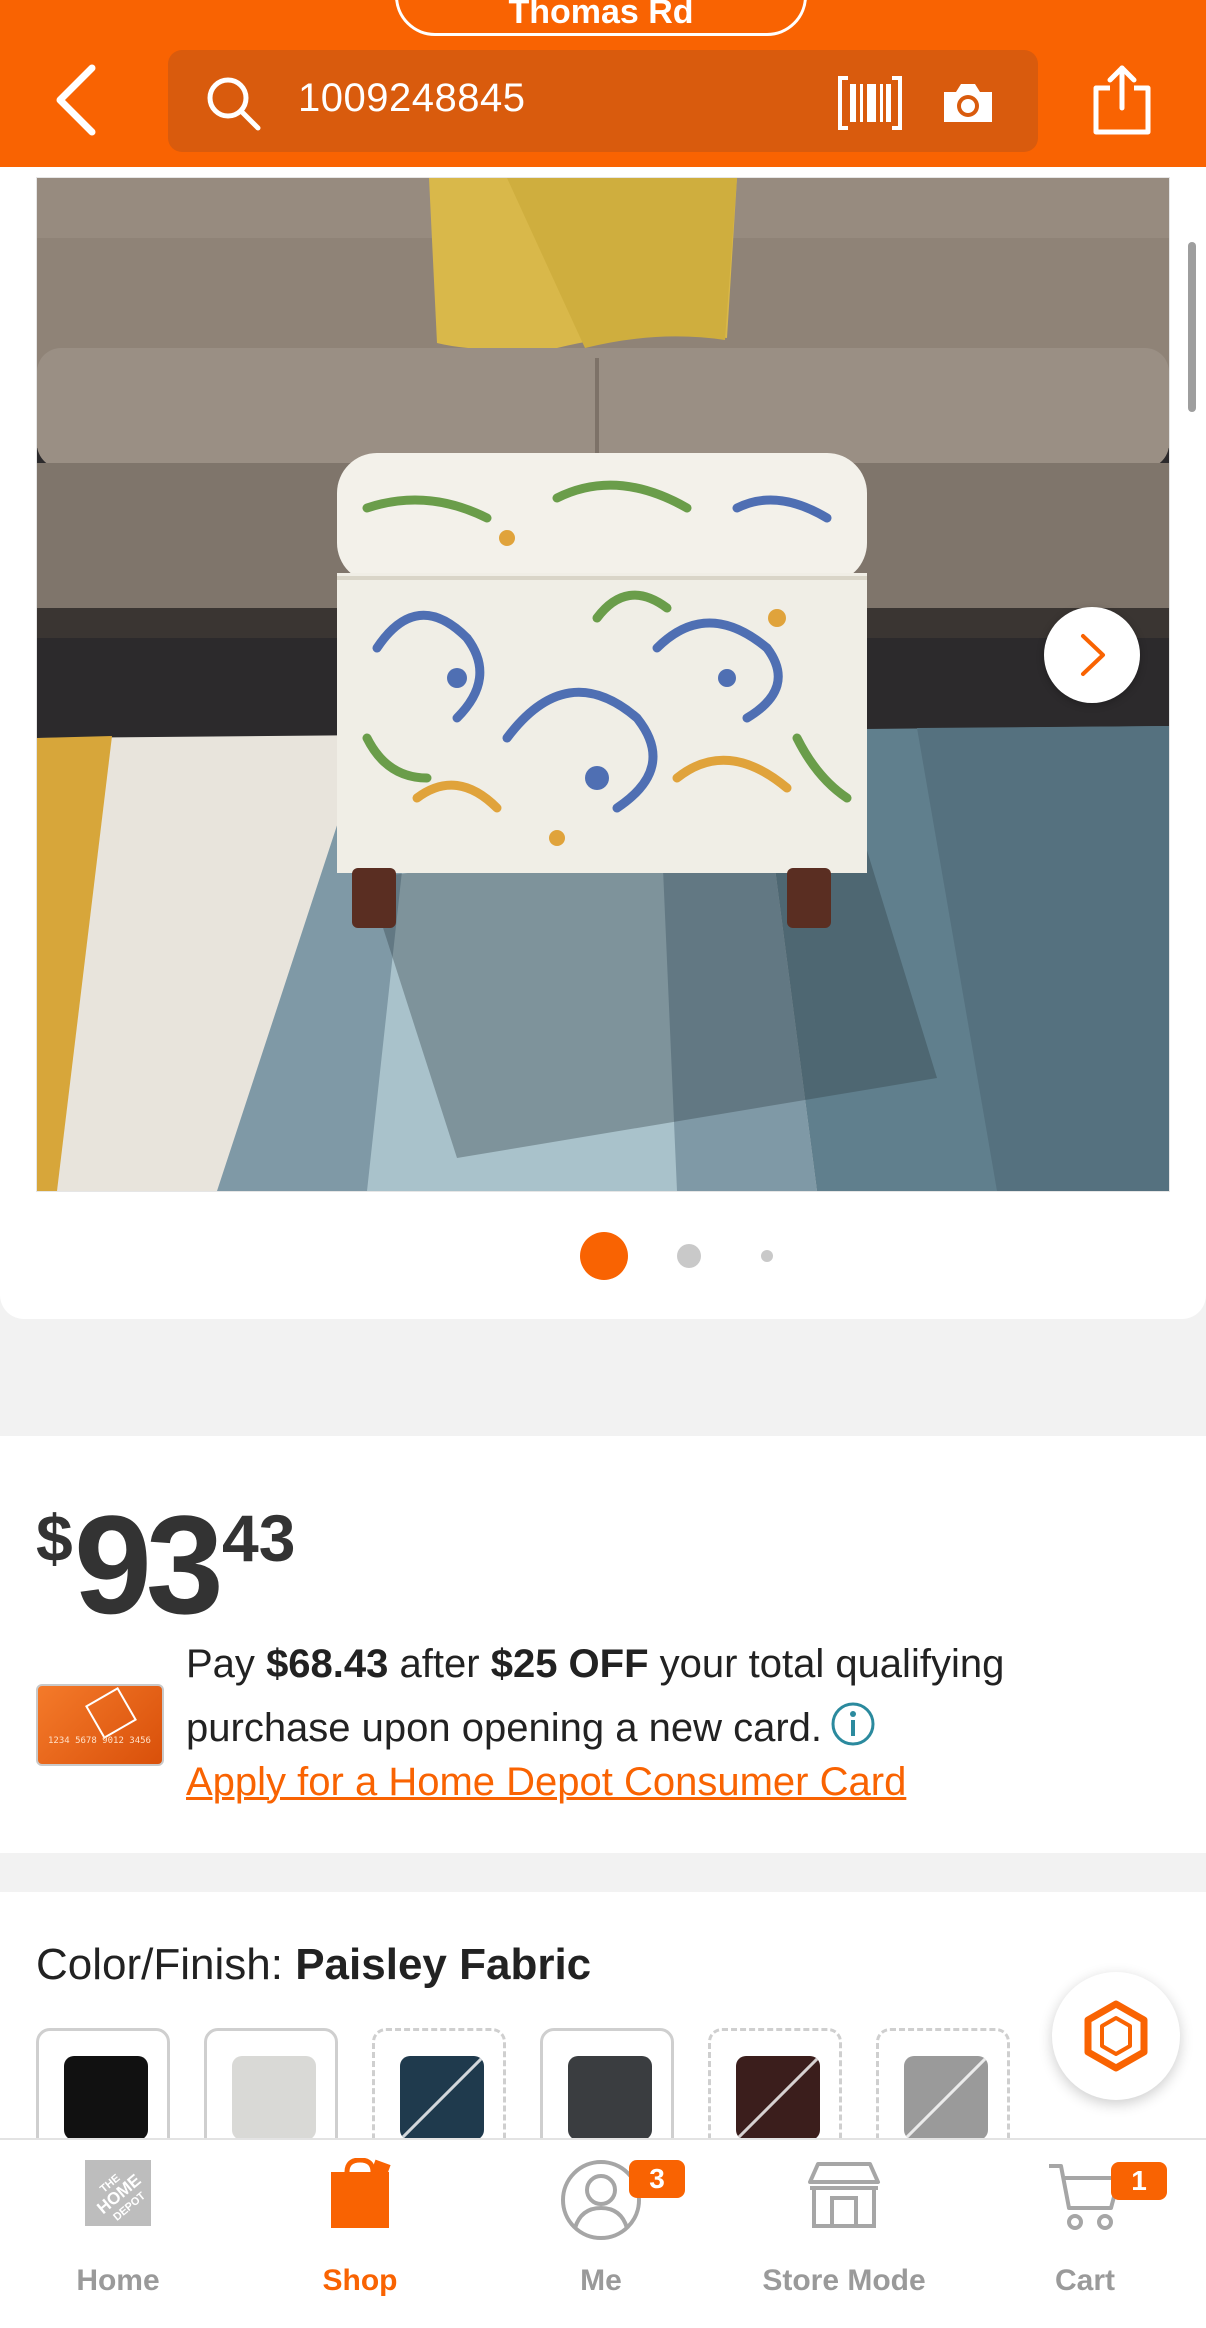  I want to click on store-icon, so click(844, 2195).